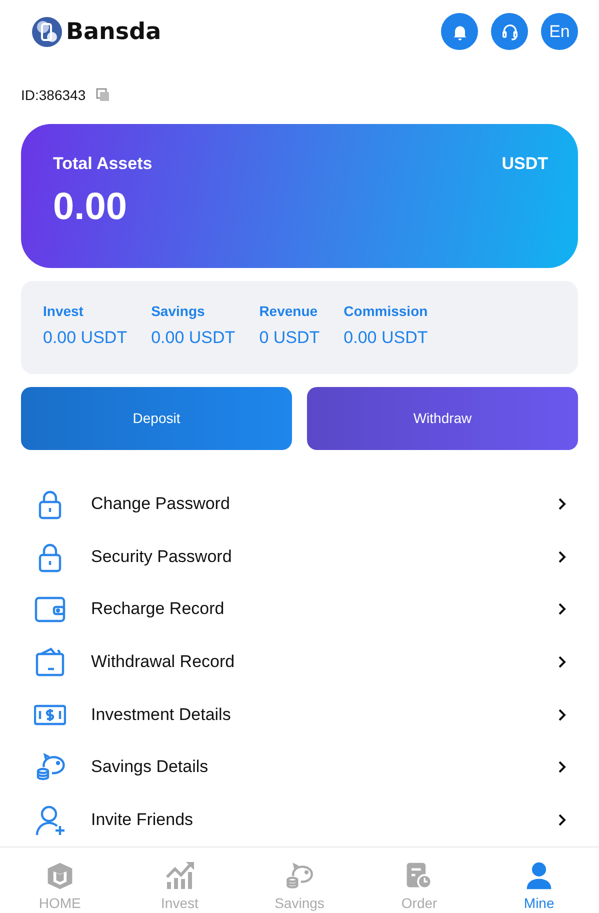  I want to click on menu-label: Invite Friends, so click(142, 820).